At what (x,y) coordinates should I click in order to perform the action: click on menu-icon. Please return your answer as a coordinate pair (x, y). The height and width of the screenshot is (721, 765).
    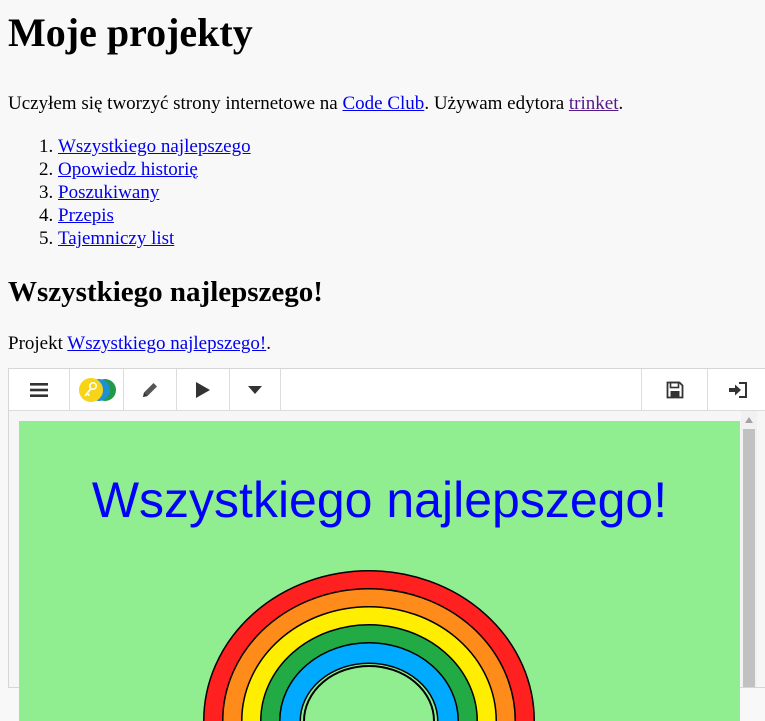
    Looking at the image, I should click on (39, 389).